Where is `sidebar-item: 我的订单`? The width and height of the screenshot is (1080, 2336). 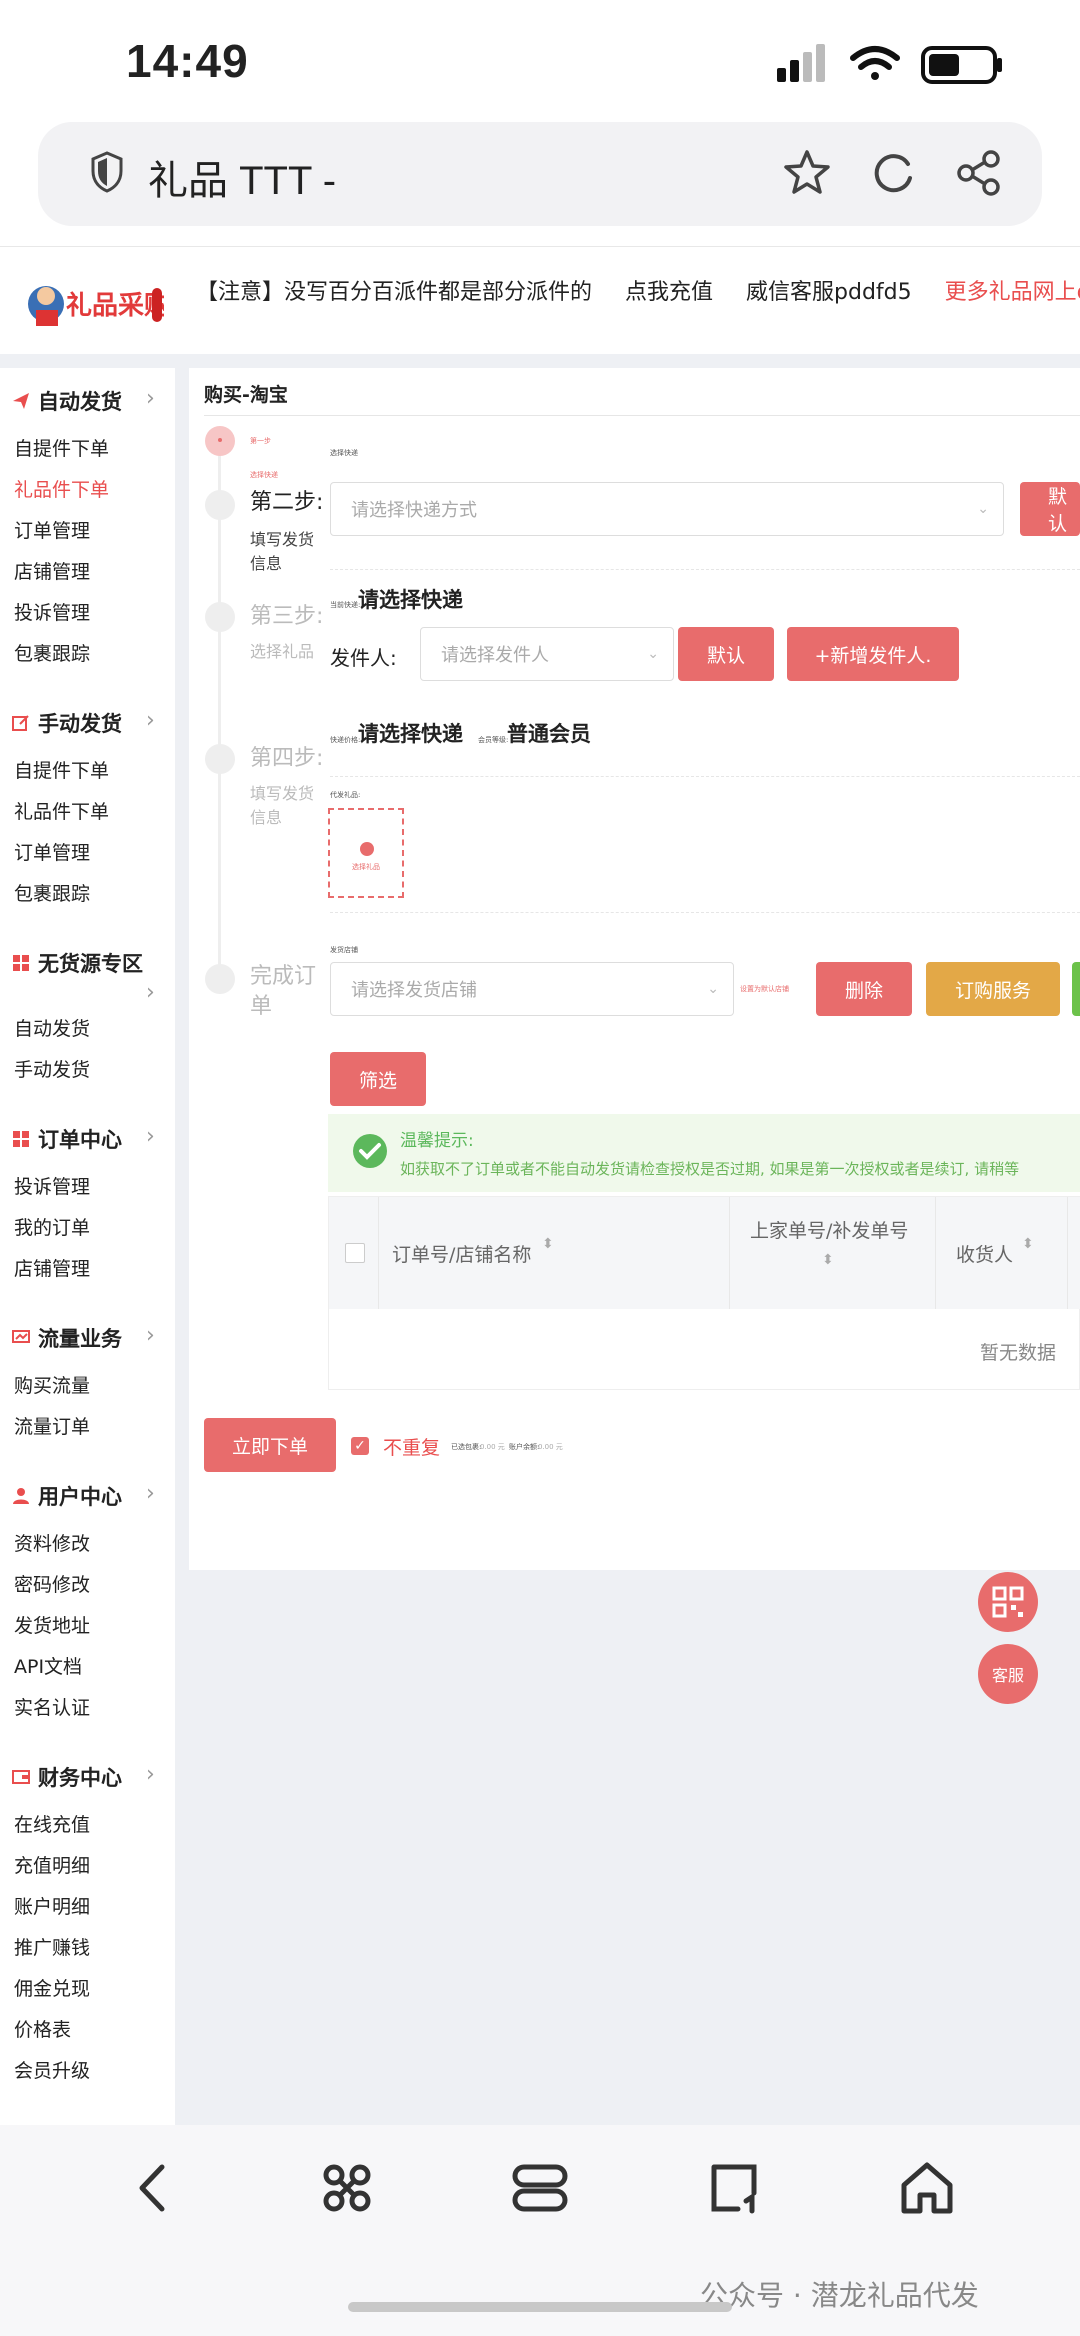 sidebar-item: 我的订单 is located at coordinates (52, 1226).